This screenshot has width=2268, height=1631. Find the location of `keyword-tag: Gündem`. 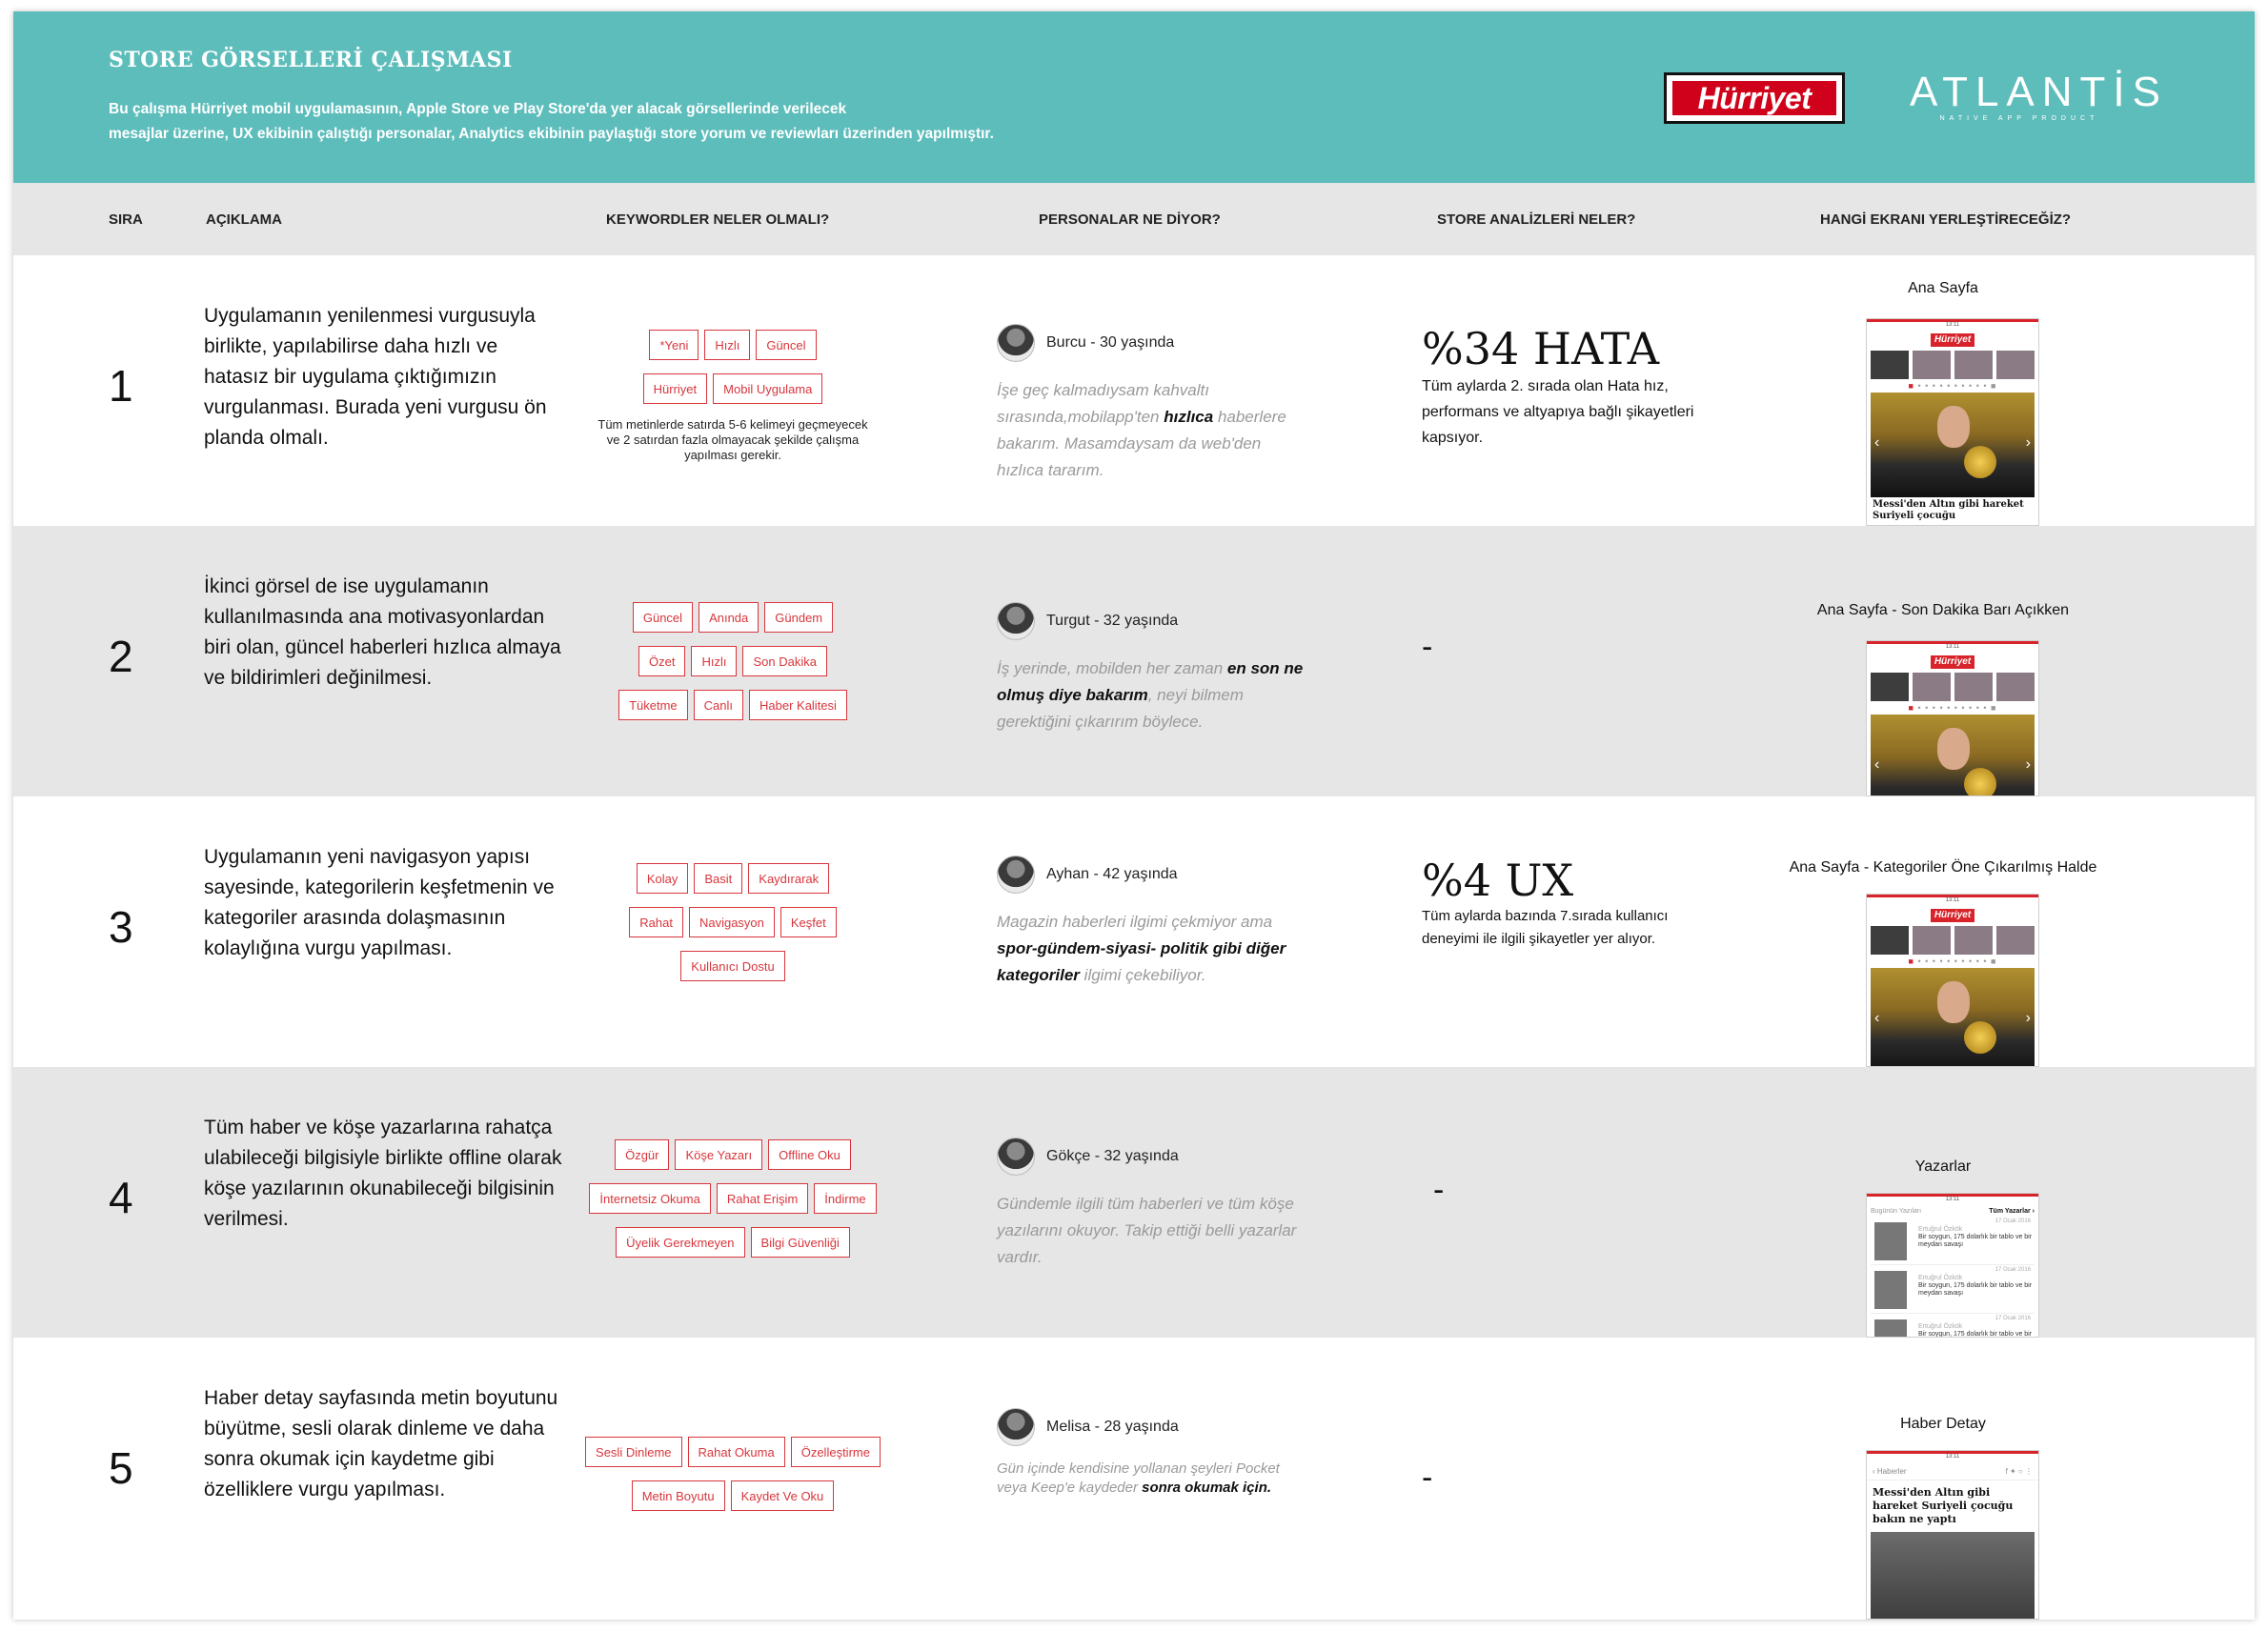

keyword-tag: Gündem is located at coordinates (799, 617).